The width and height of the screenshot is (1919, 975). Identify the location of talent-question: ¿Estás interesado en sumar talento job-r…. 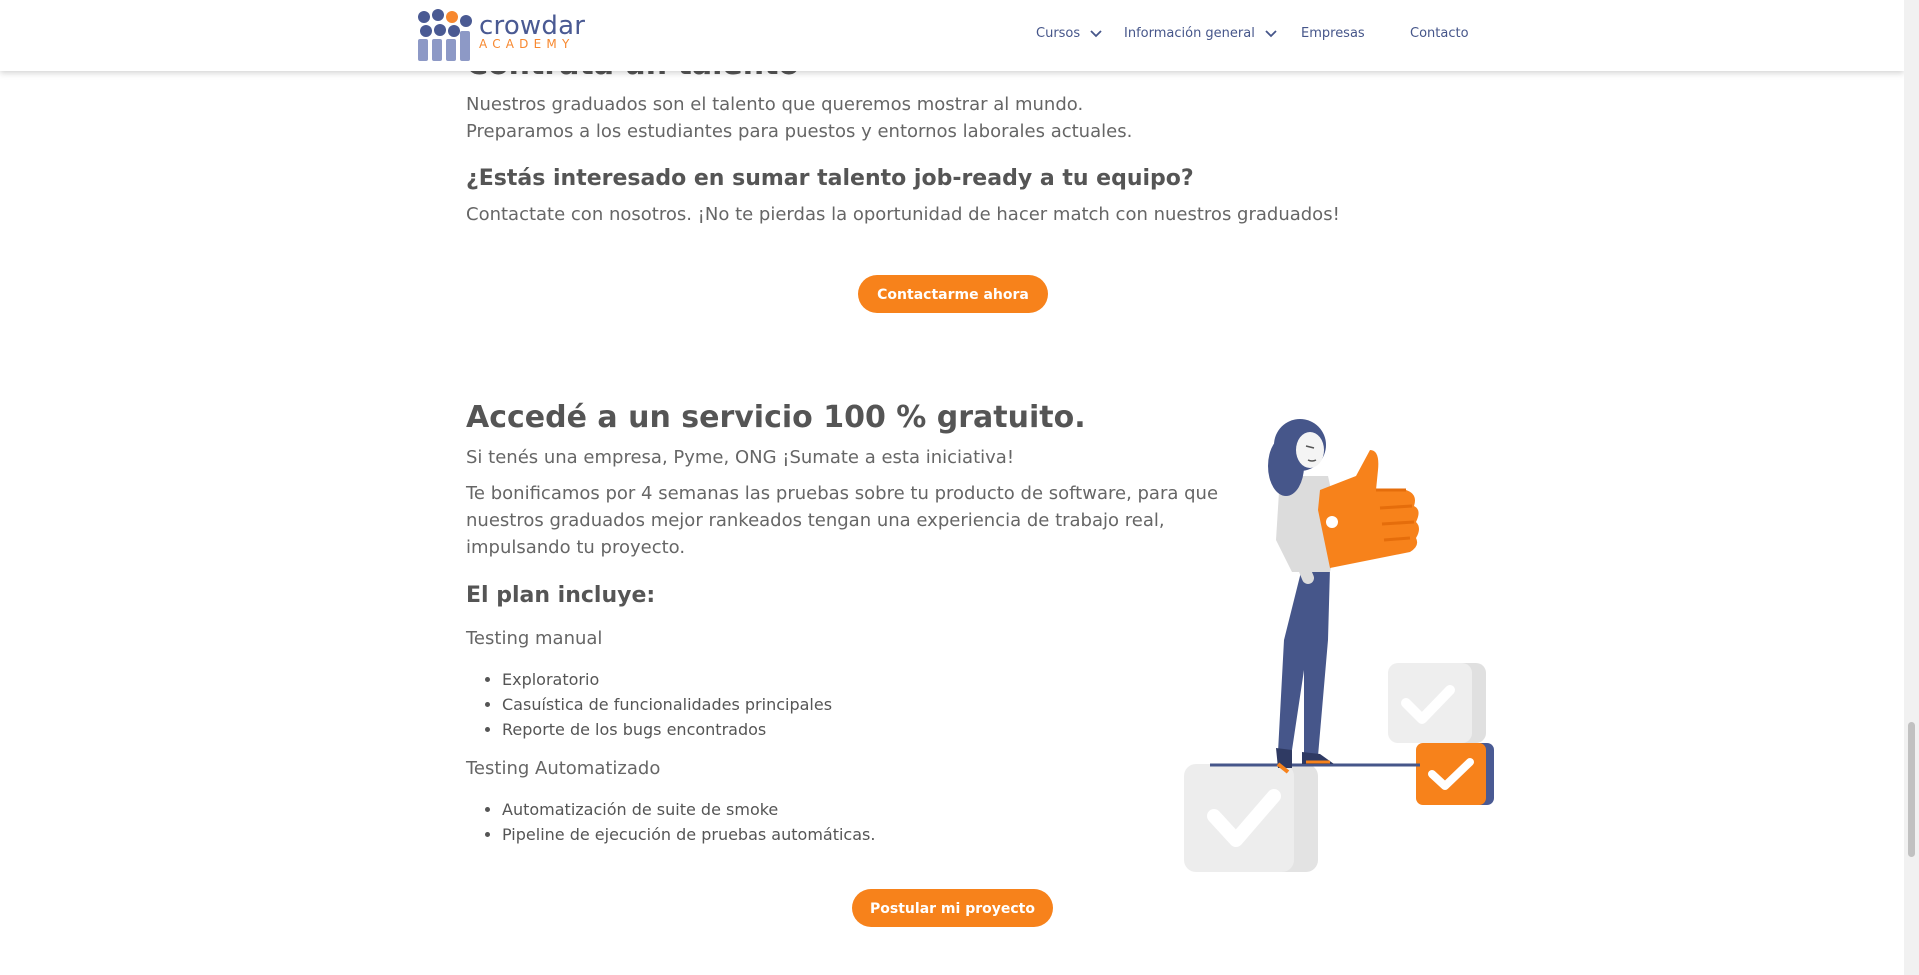
(830, 178).